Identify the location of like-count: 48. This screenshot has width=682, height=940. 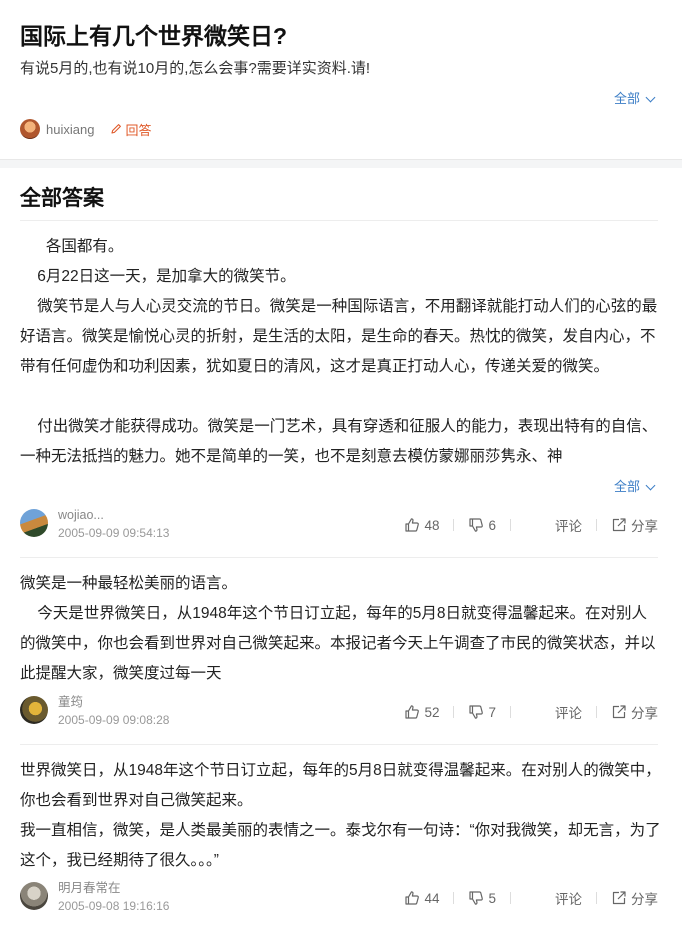
(432, 525).